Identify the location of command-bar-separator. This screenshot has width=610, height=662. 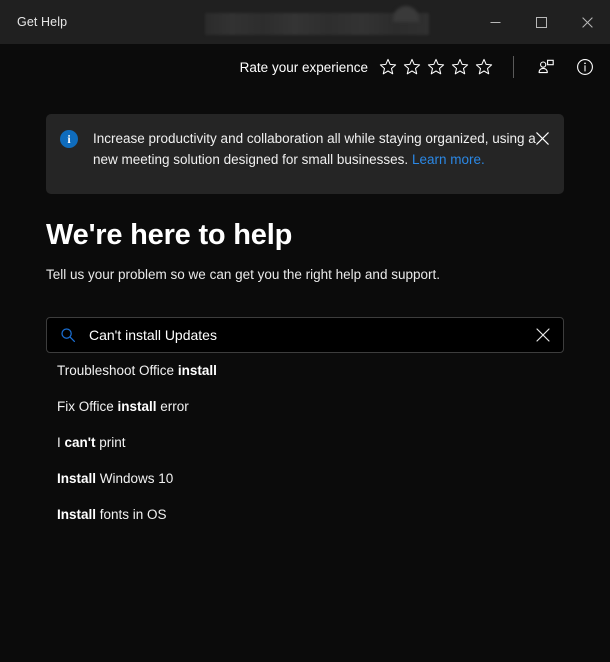
(513, 67).